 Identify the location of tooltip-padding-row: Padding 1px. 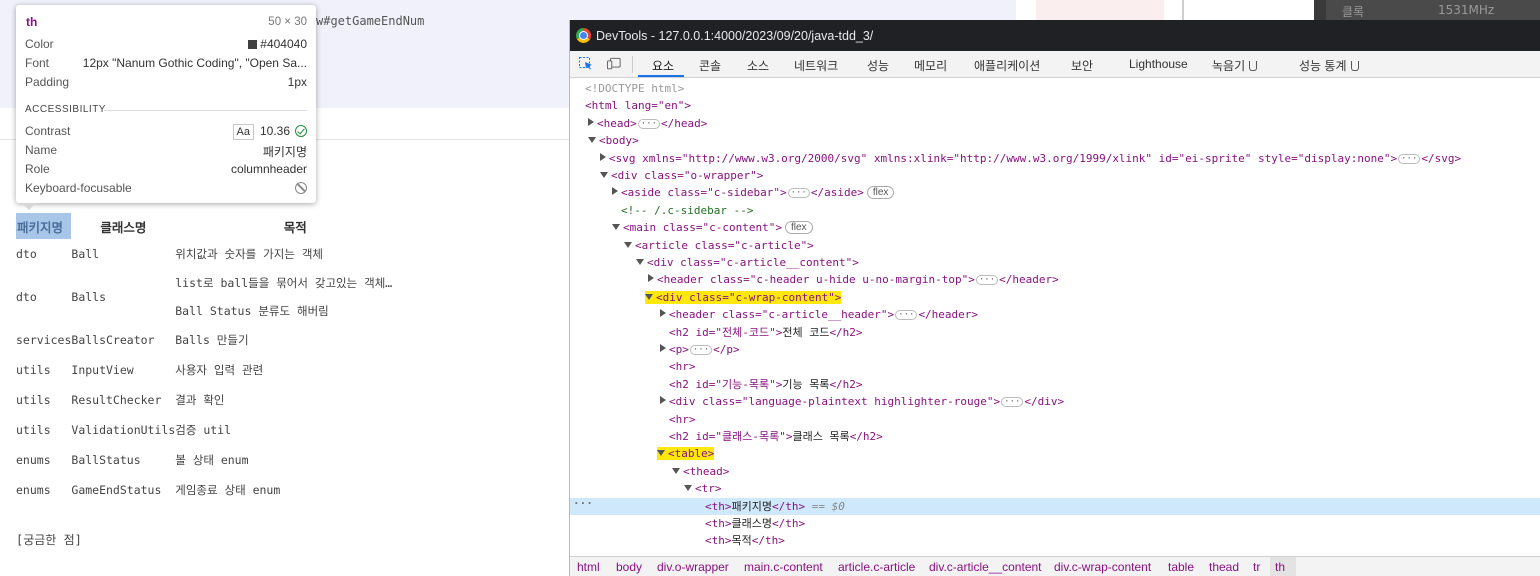
(166, 84).